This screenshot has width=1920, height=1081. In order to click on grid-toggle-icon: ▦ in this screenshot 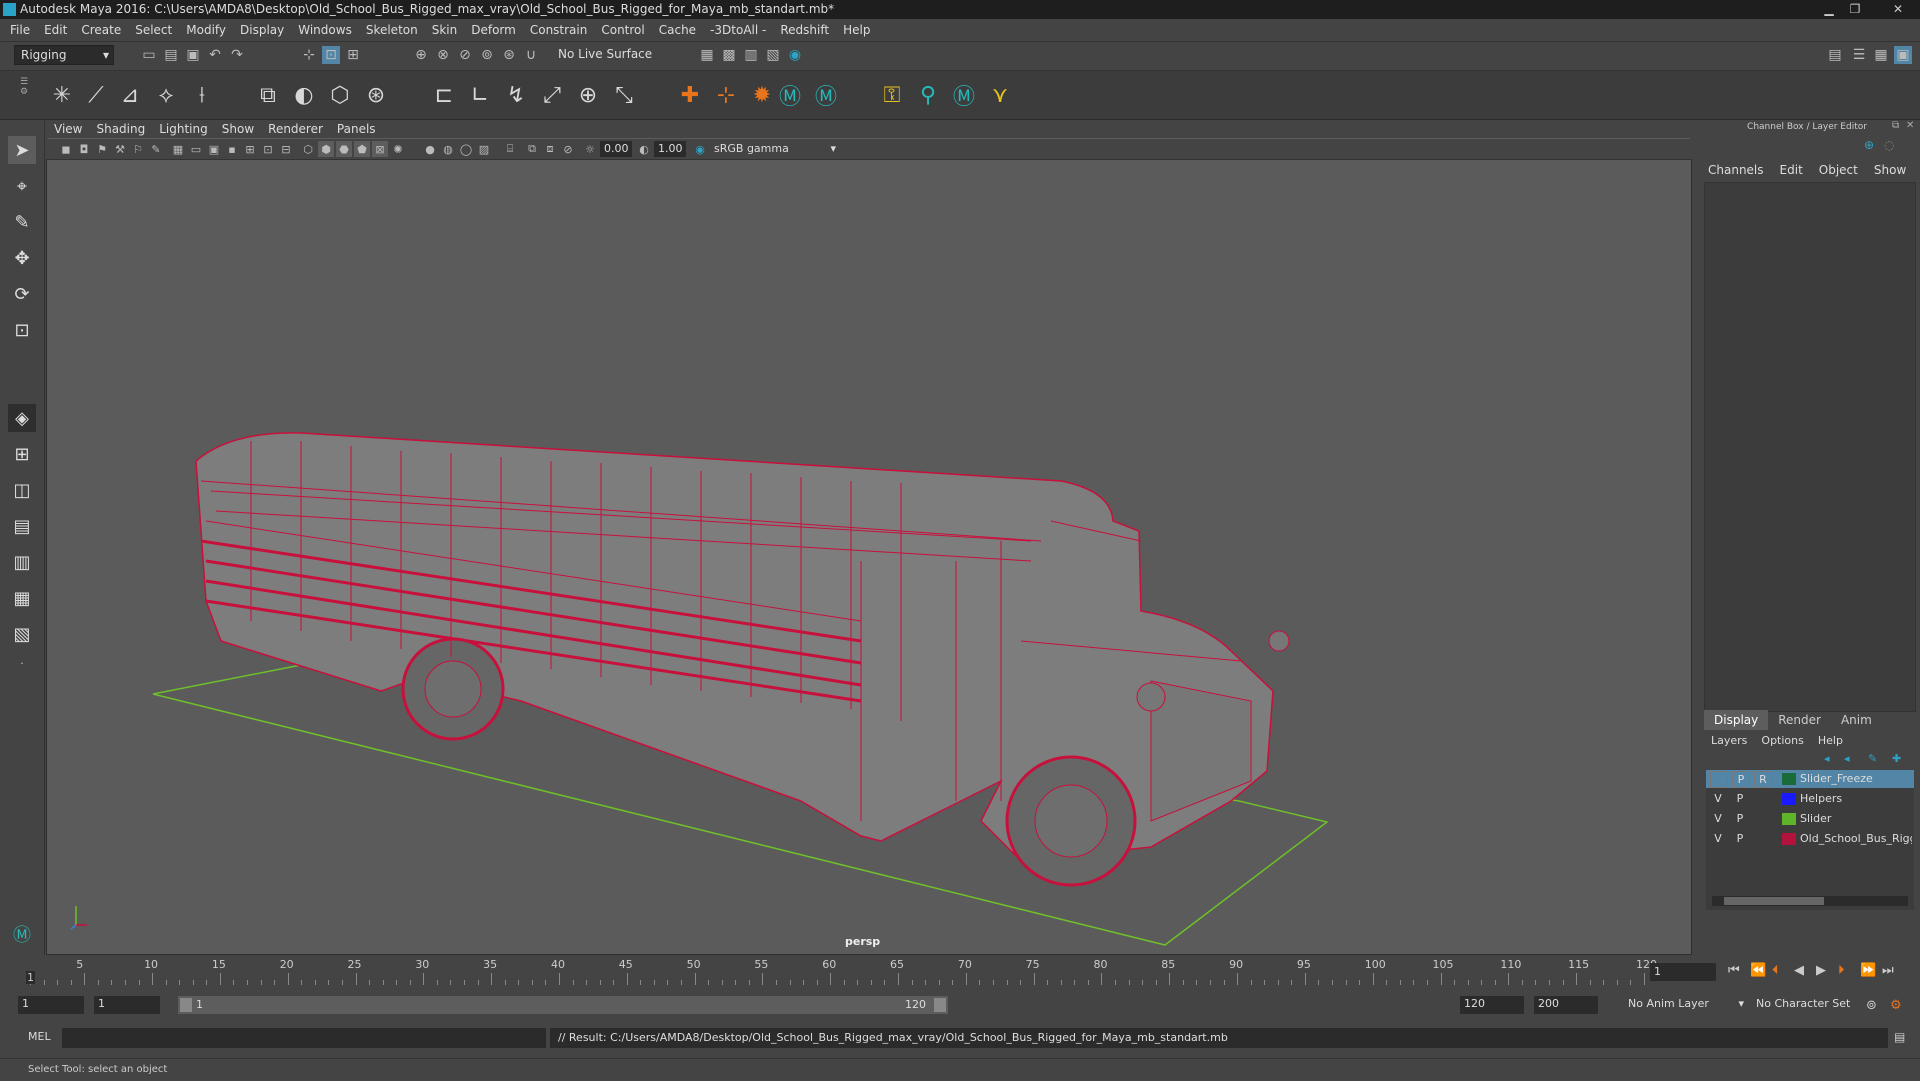, I will do `click(178, 149)`.